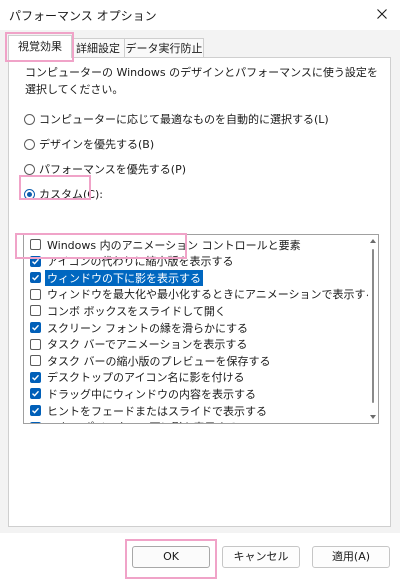 The height and width of the screenshot is (579, 400). I want to click on cancel-button: キャンセル, so click(261, 557).